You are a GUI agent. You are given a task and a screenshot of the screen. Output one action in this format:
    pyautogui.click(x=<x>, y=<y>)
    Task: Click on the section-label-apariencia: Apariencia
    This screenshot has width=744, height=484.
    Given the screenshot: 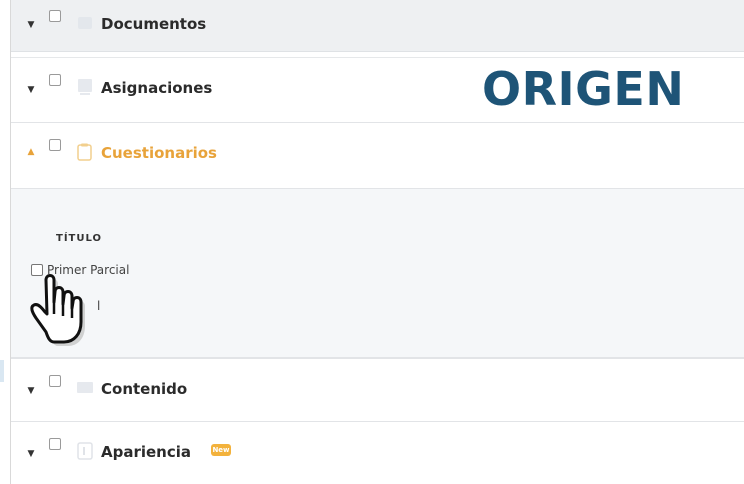 What is the action you would take?
    pyautogui.click(x=146, y=452)
    